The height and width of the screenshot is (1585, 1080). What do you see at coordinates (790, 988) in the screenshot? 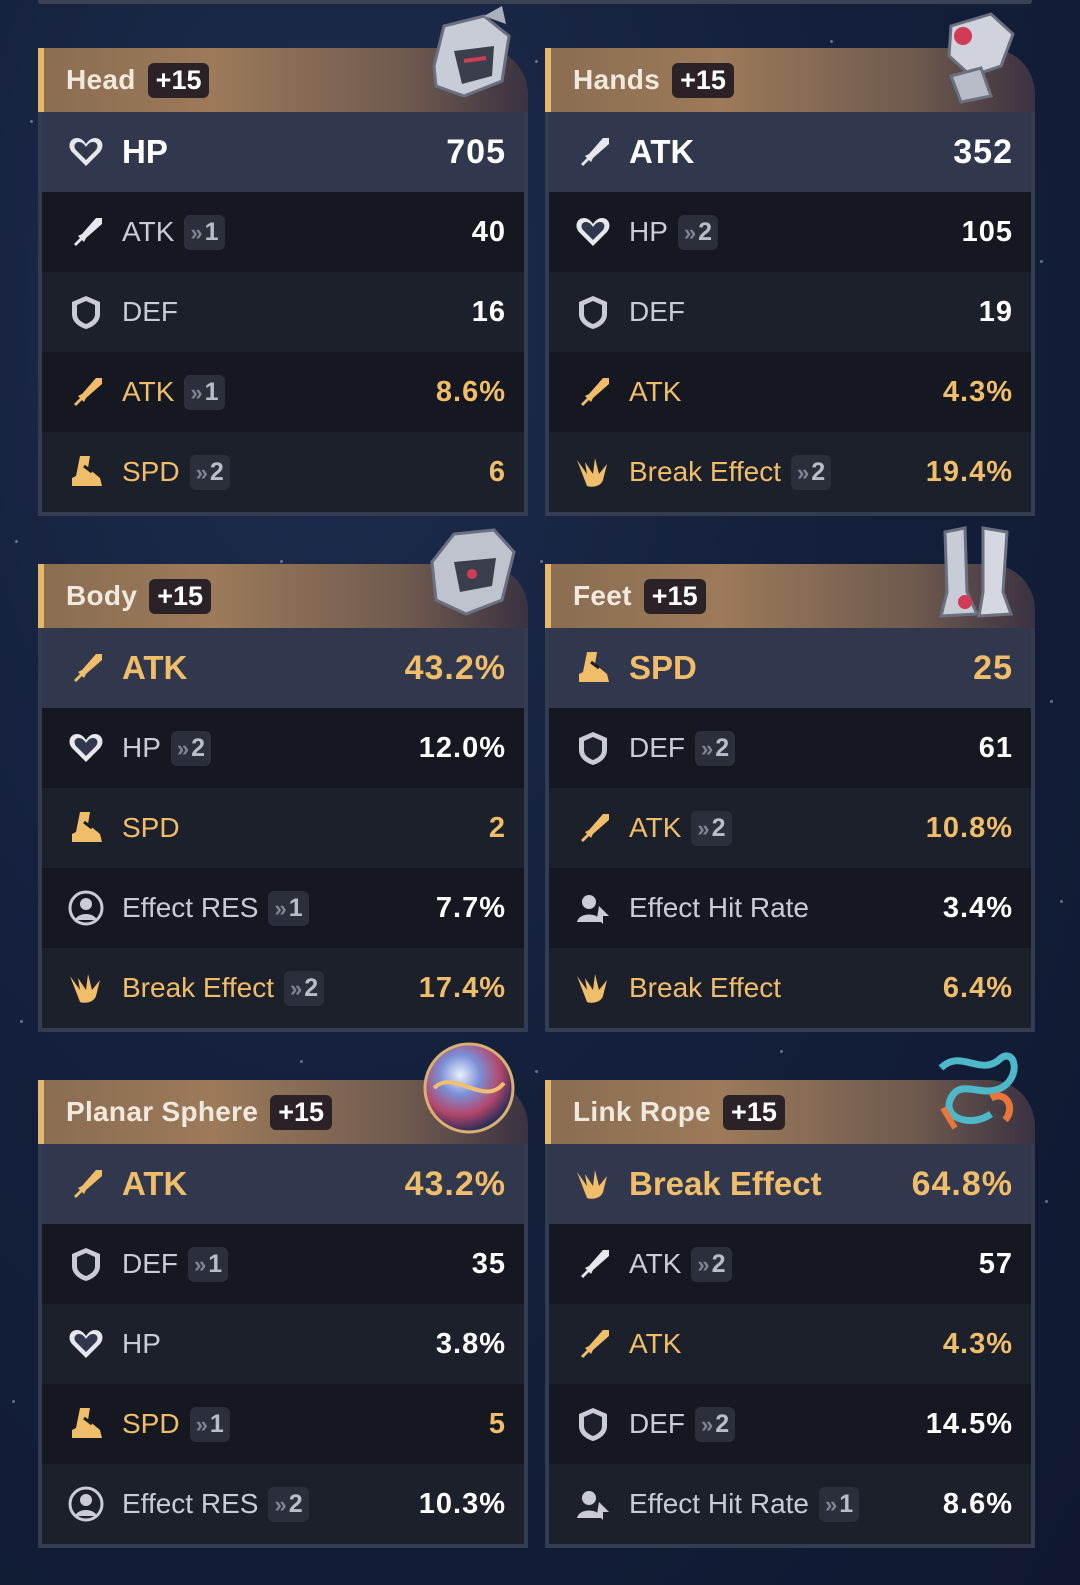
I see `substat-row: Break Effect 6.4%` at bounding box center [790, 988].